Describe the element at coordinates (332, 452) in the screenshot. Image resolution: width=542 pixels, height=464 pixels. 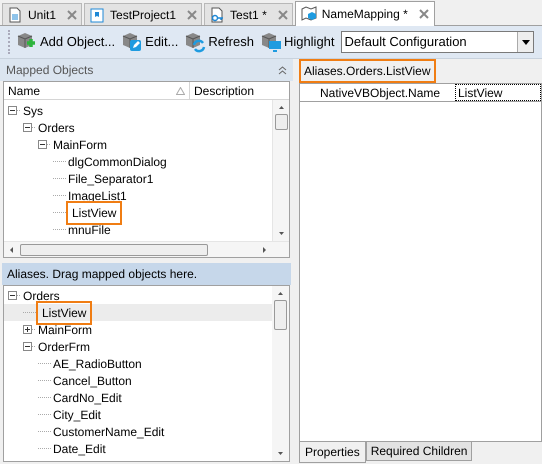
I see `panel-tab: Properties` at that location.